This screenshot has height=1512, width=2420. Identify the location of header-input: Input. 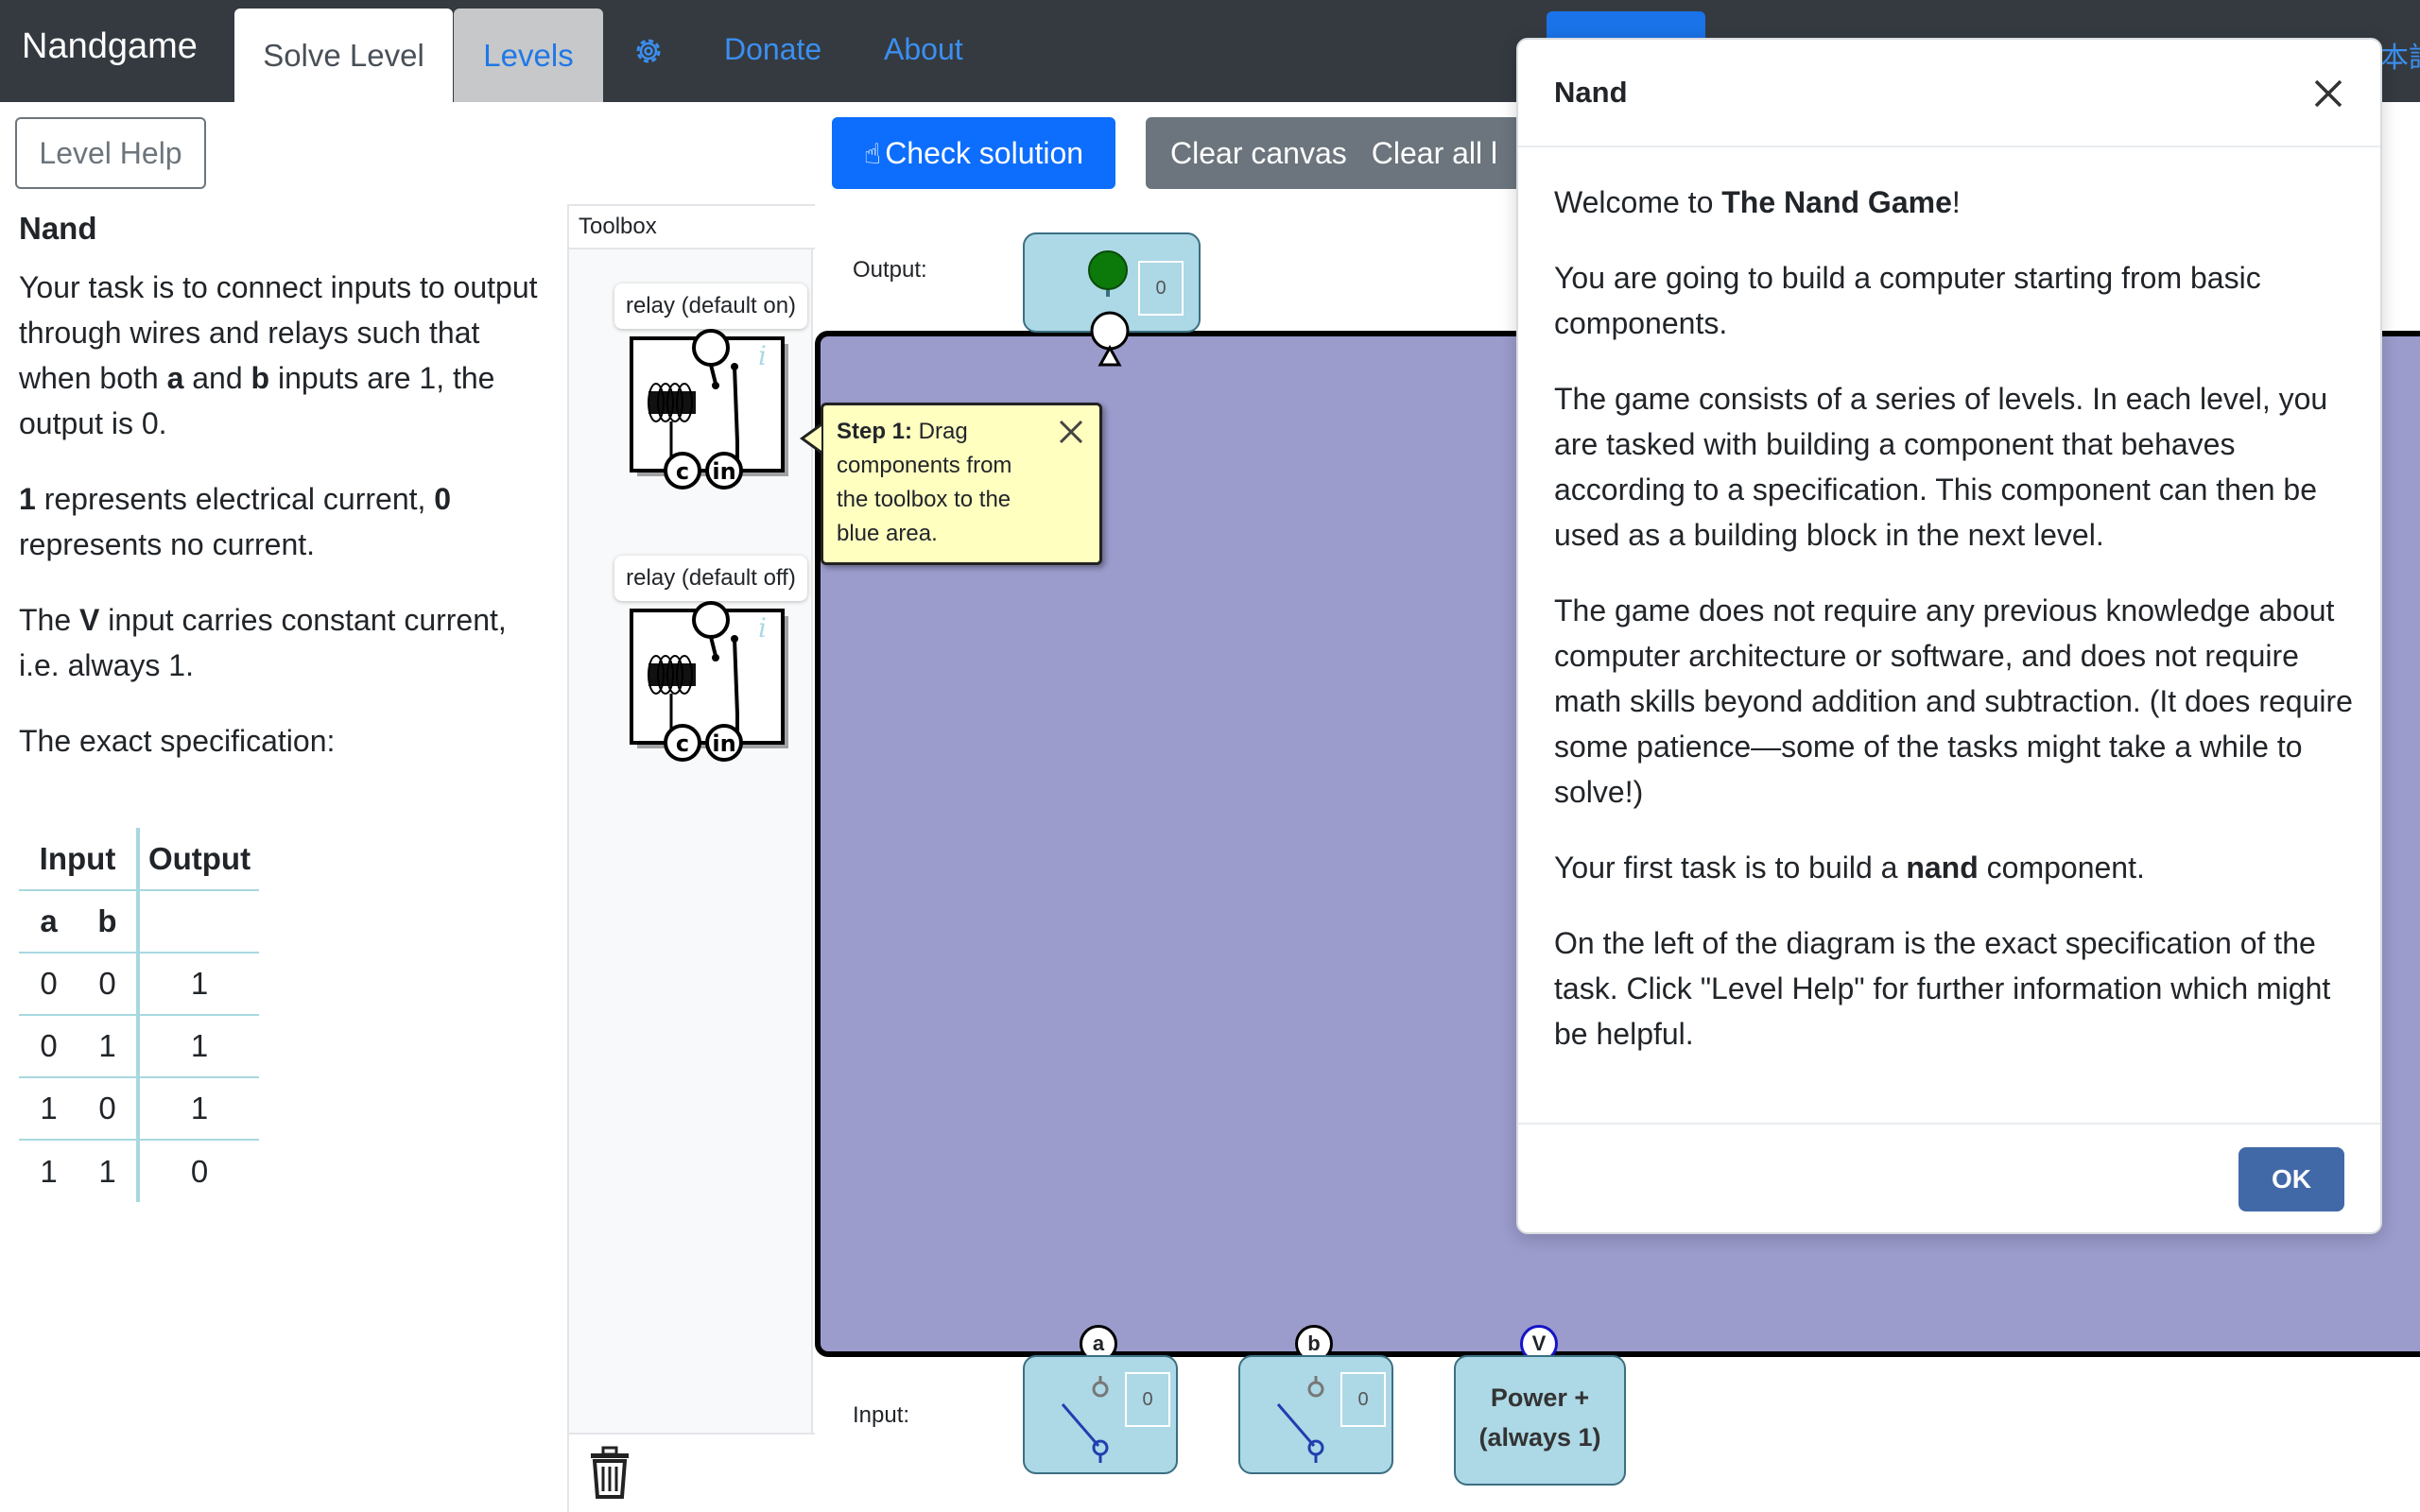
(79, 859).